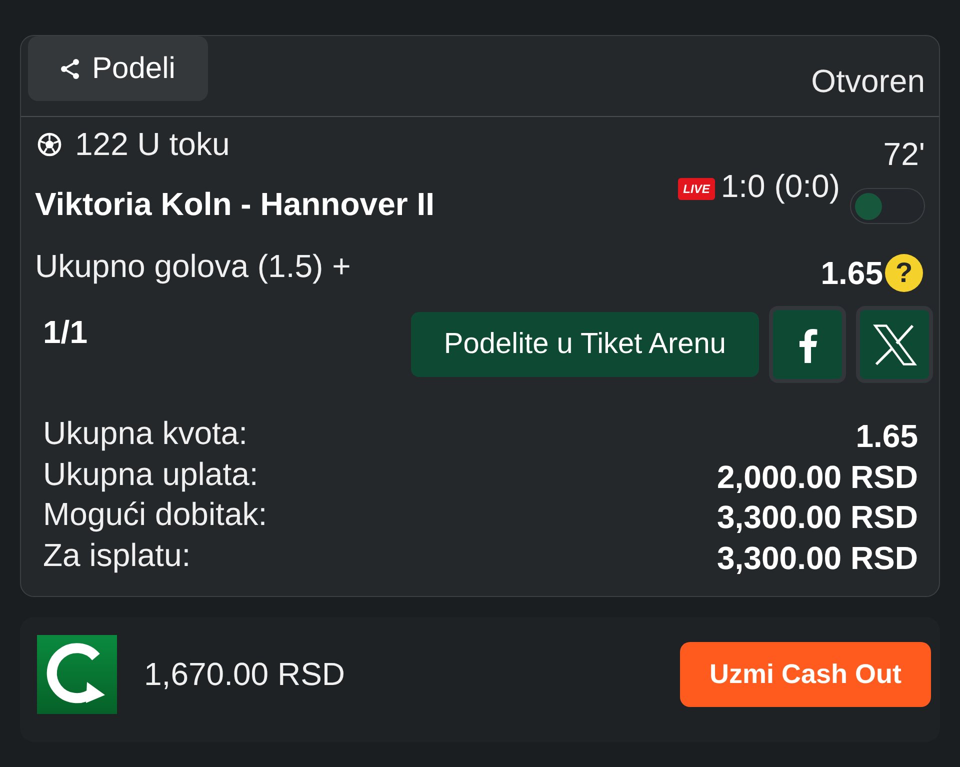  Describe the element at coordinates (70, 68) in the screenshot. I see `share-icon` at that location.